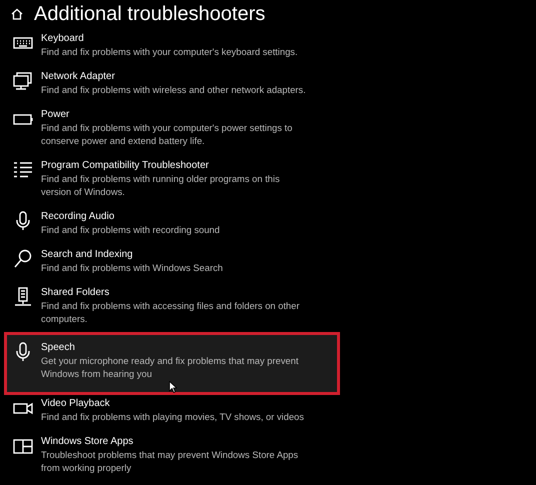  What do you see at coordinates (166, 134) in the screenshot?
I see `troubleshooter-description: Find and fix problems with your computer's power settings to conserve power and extend battery life.` at bounding box center [166, 134].